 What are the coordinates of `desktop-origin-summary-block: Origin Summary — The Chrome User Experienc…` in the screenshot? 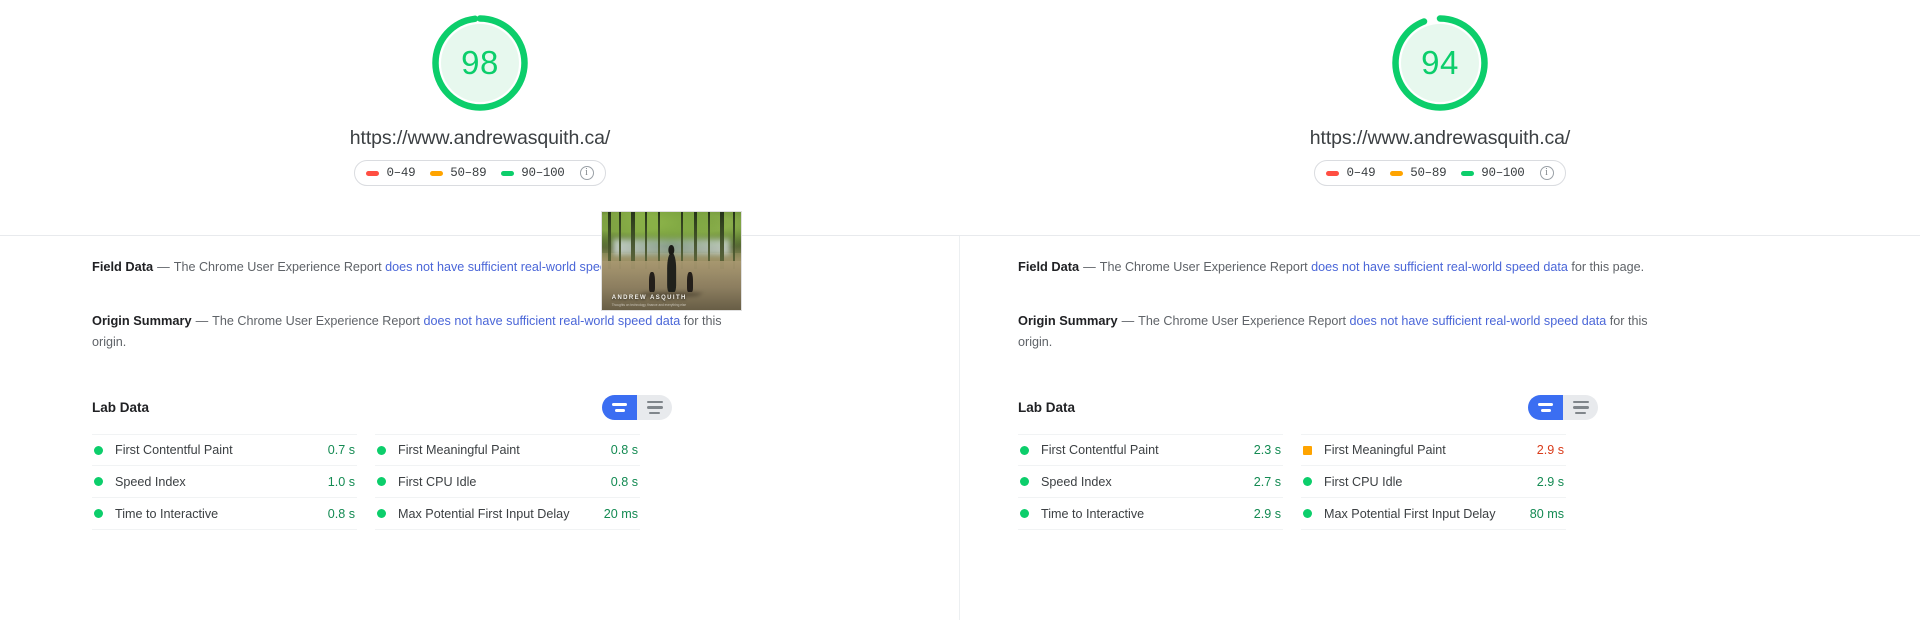 It's located at (412, 331).